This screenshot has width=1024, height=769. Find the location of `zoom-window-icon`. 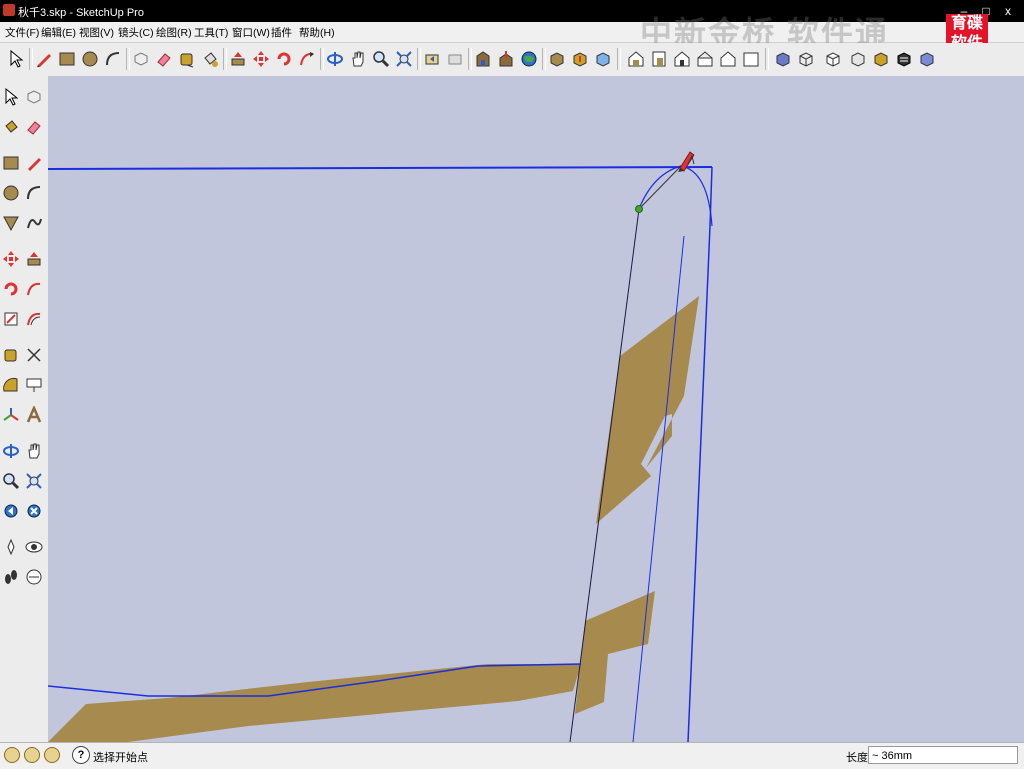

zoom-window-icon is located at coordinates (34, 481).